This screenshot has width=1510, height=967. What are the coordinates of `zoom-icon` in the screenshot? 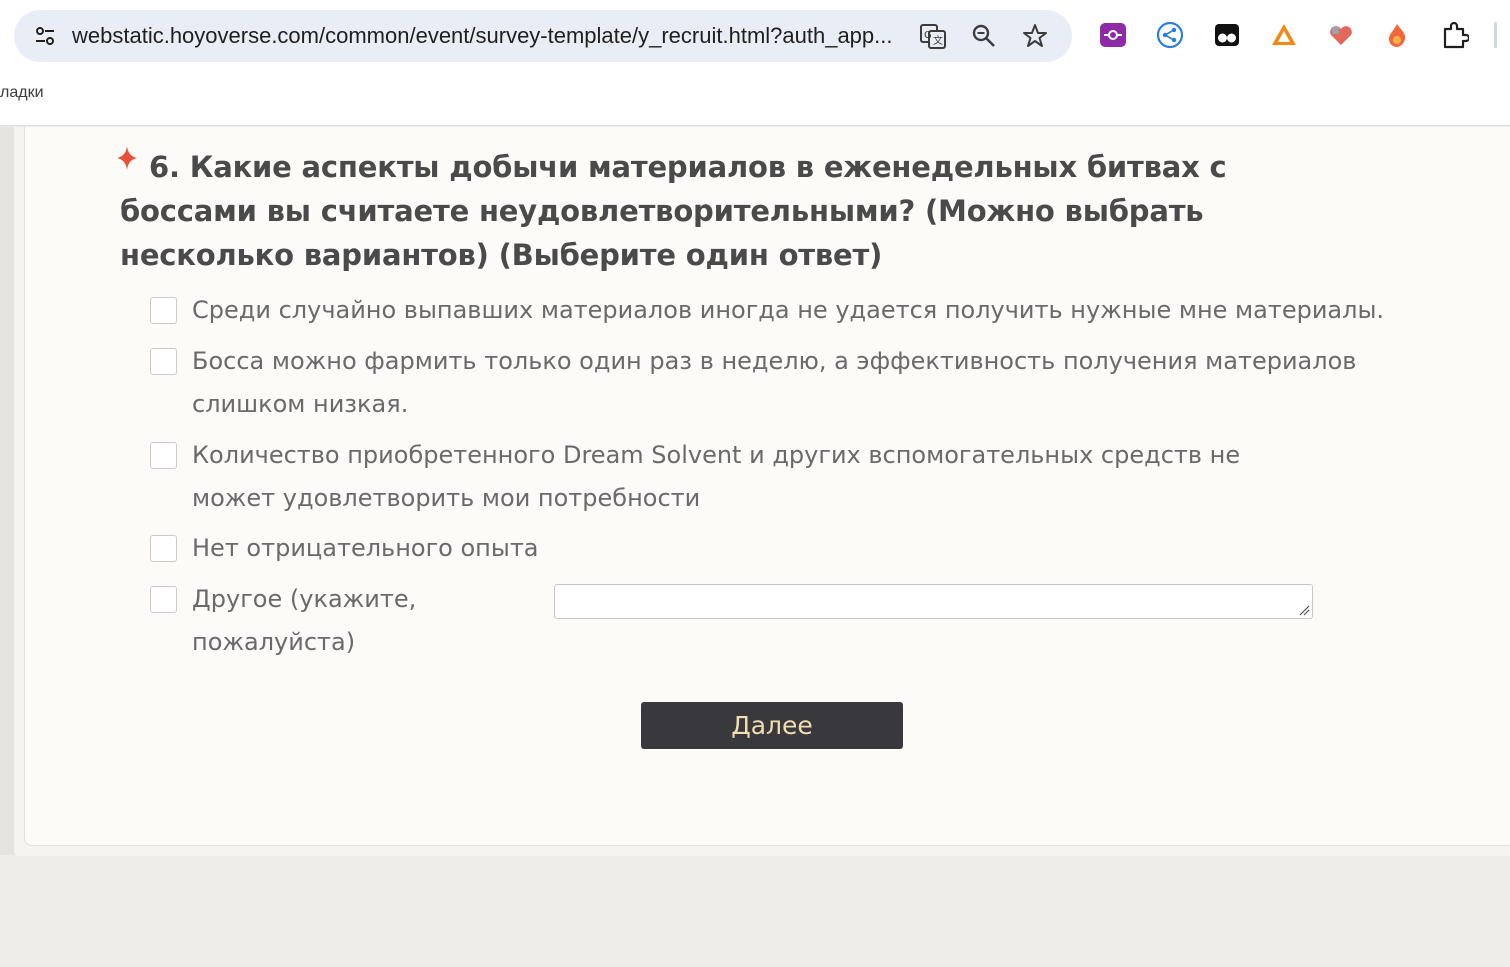 It's located at (984, 36).